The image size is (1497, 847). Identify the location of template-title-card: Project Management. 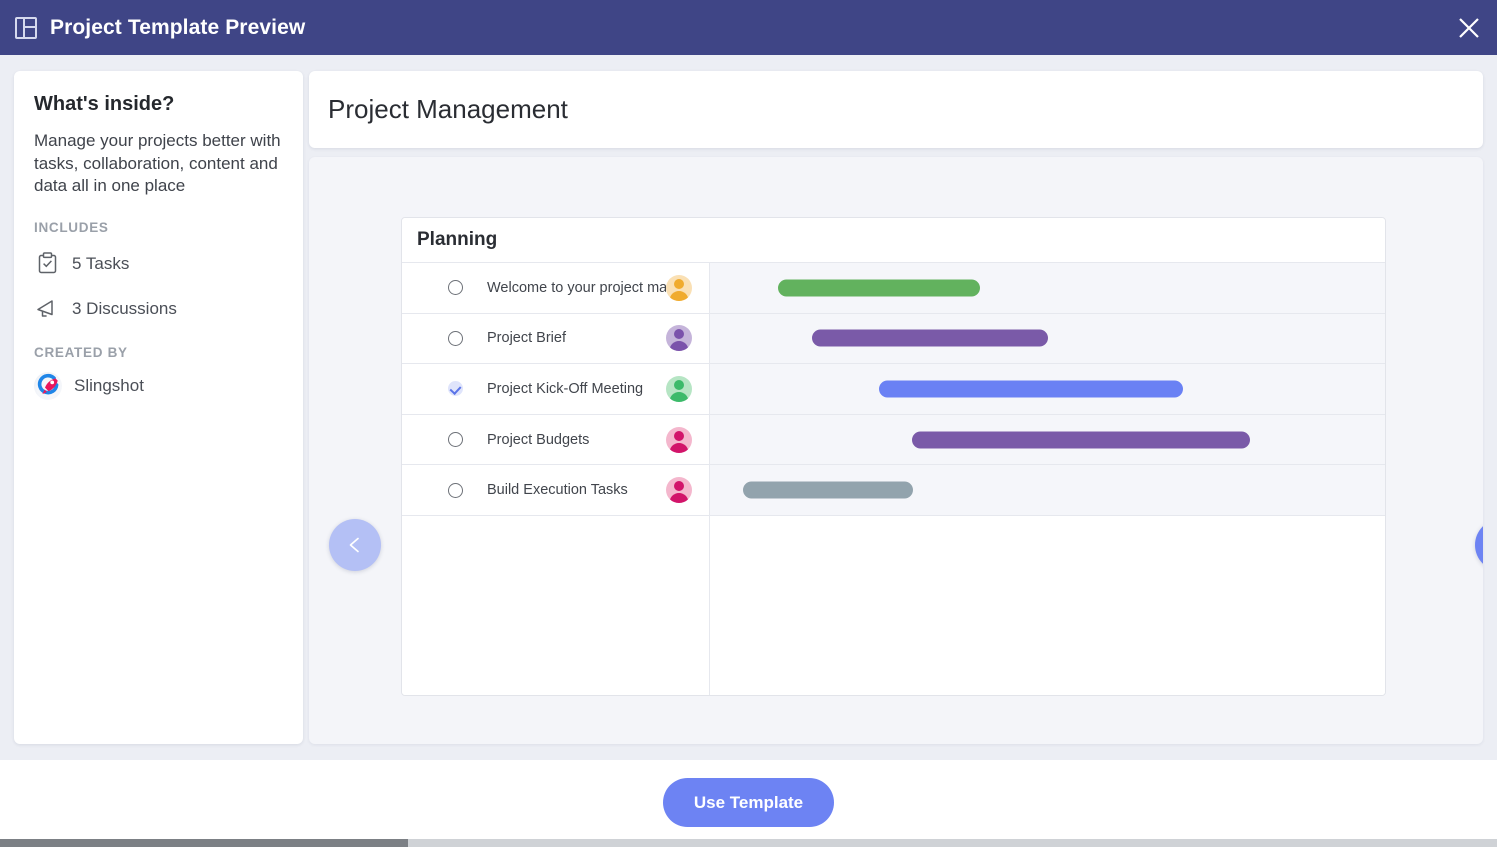
(896, 109).